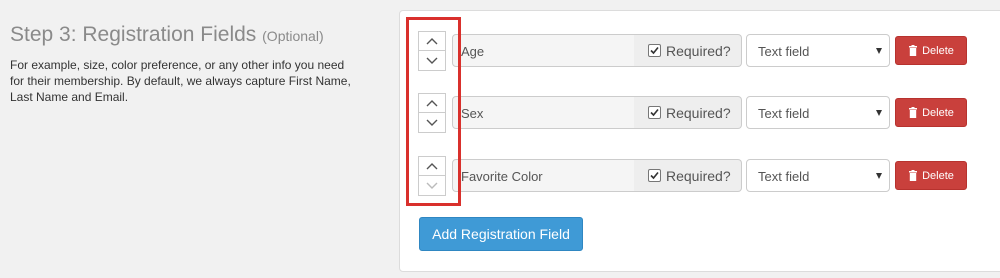 Image resolution: width=1000 pixels, height=278 pixels. What do you see at coordinates (543, 175) in the screenshot?
I see `field-name-input: Favorite Color` at bounding box center [543, 175].